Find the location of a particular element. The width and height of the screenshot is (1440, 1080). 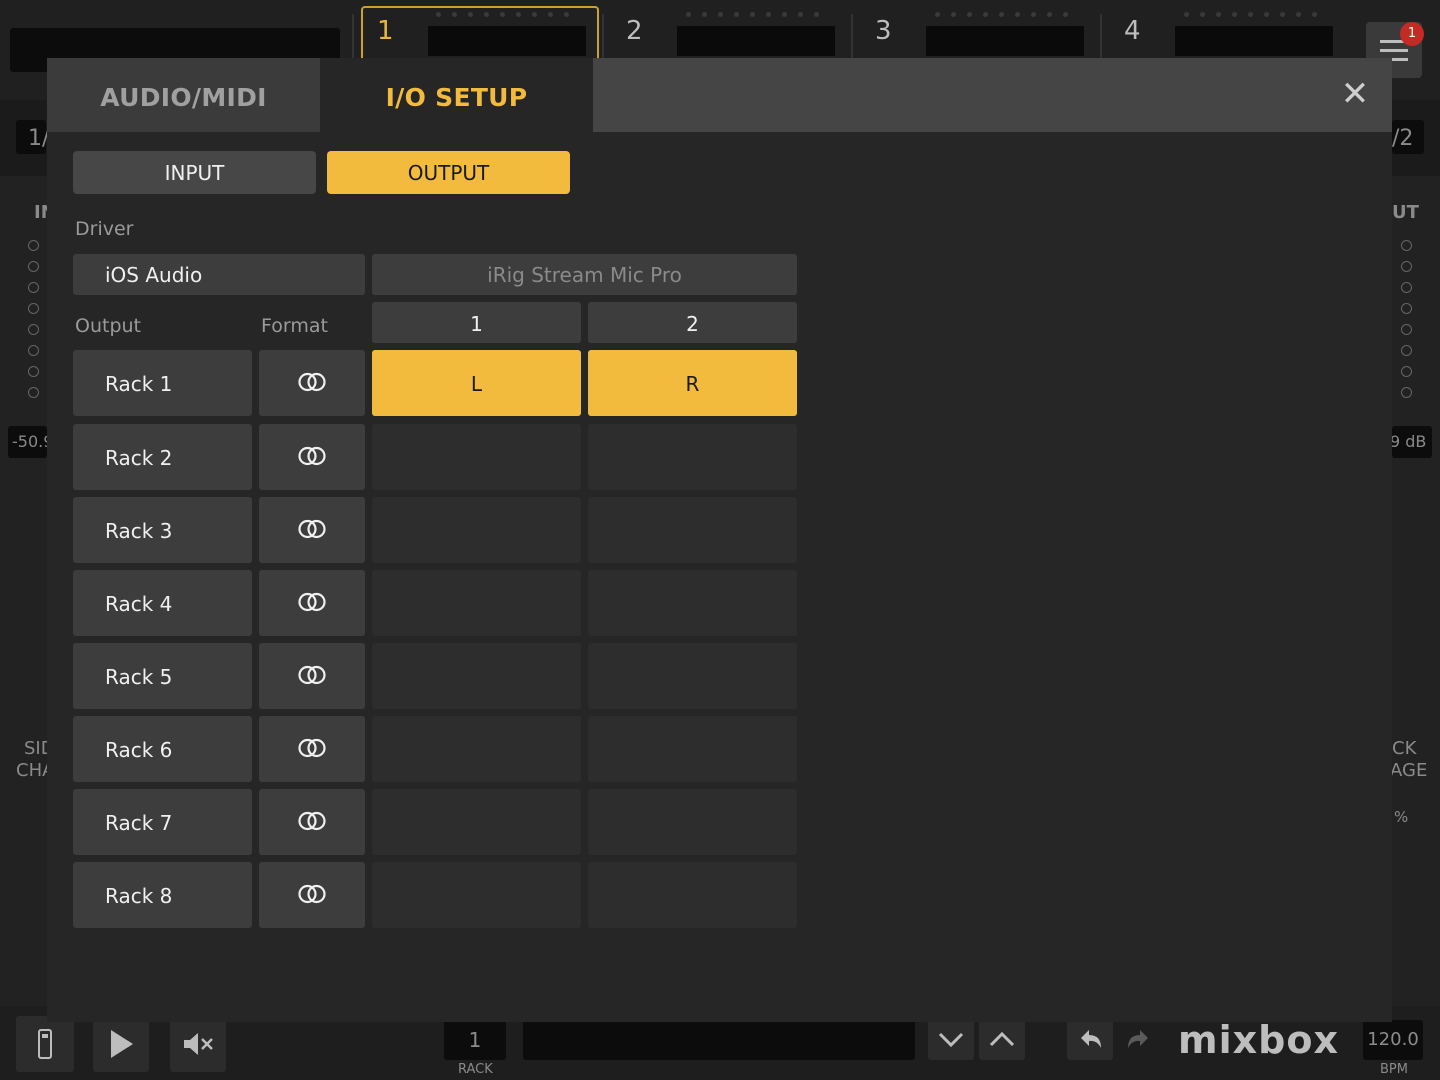

notification-badge: 1 is located at coordinates (1412, 34).